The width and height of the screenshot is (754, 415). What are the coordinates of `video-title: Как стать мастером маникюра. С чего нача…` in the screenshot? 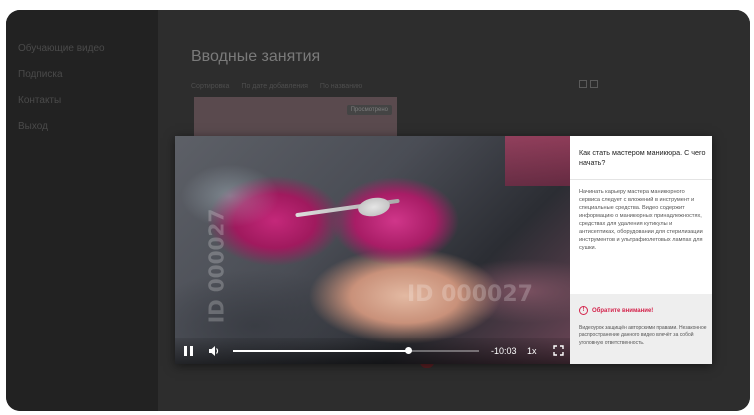 It's located at (642, 157).